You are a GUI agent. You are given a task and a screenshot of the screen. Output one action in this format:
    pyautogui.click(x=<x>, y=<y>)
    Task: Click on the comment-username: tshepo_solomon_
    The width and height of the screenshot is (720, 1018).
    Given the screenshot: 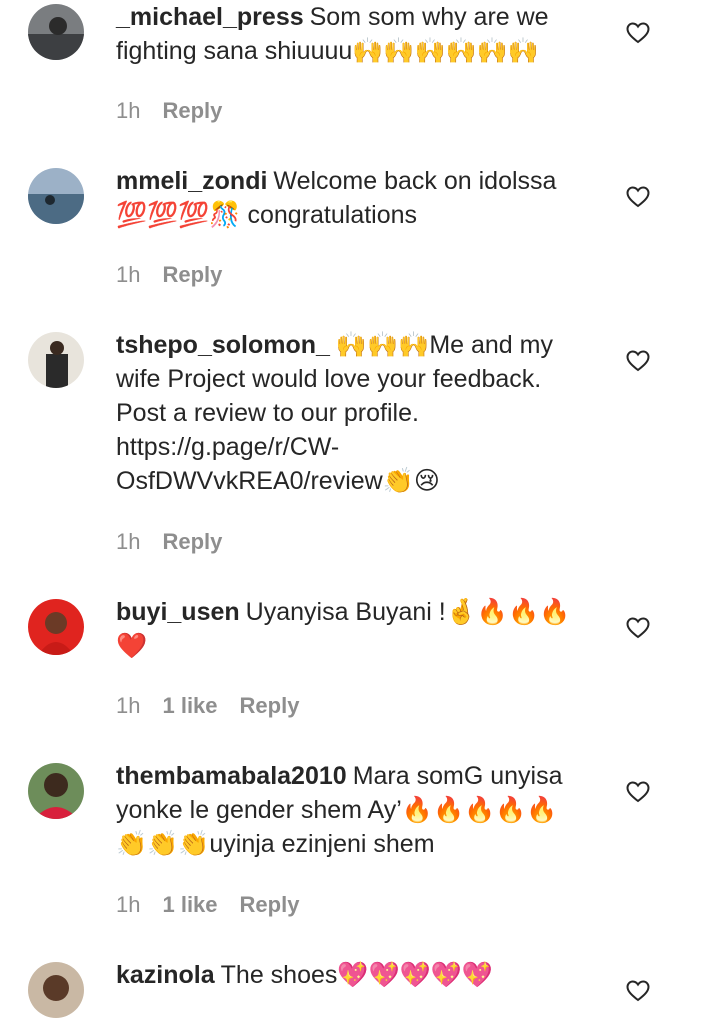 What is the action you would take?
    pyautogui.click(x=223, y=345)
    